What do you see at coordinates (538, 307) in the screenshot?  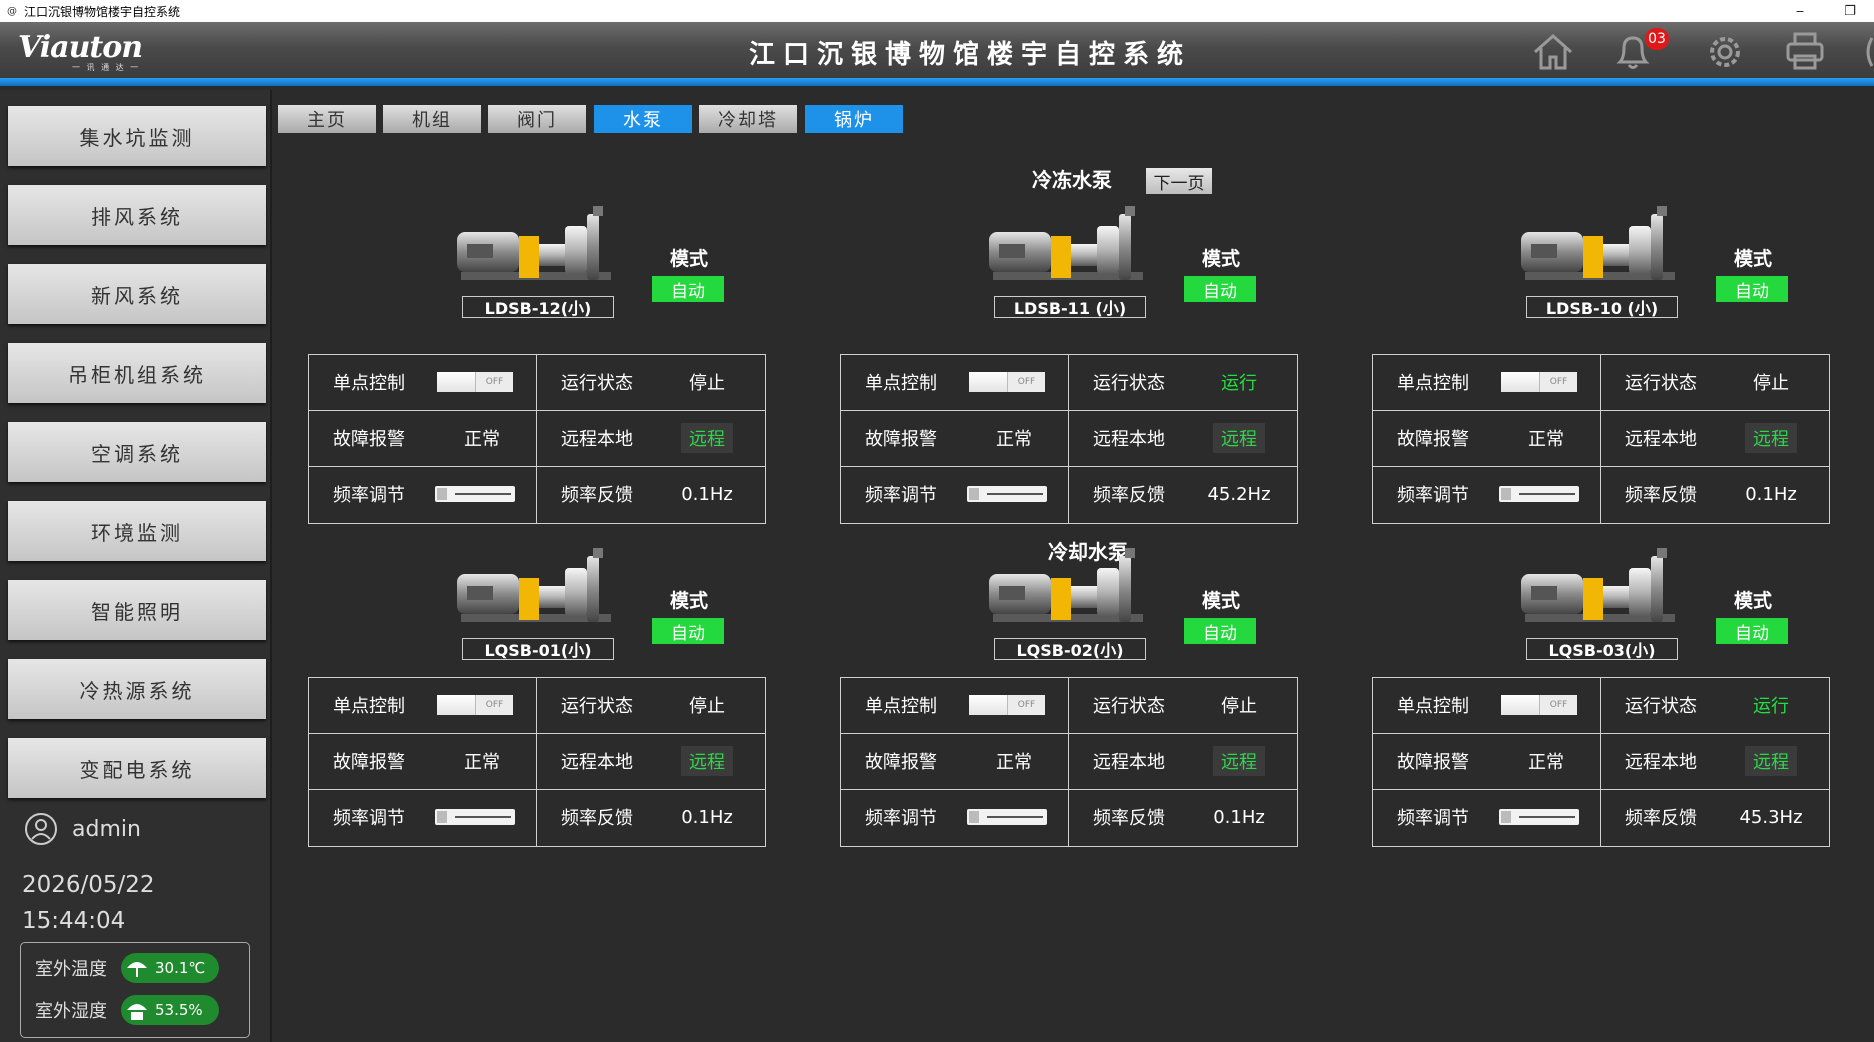 I see `pump-name: LDSB-12(小)` at bounding box center [538, 307].